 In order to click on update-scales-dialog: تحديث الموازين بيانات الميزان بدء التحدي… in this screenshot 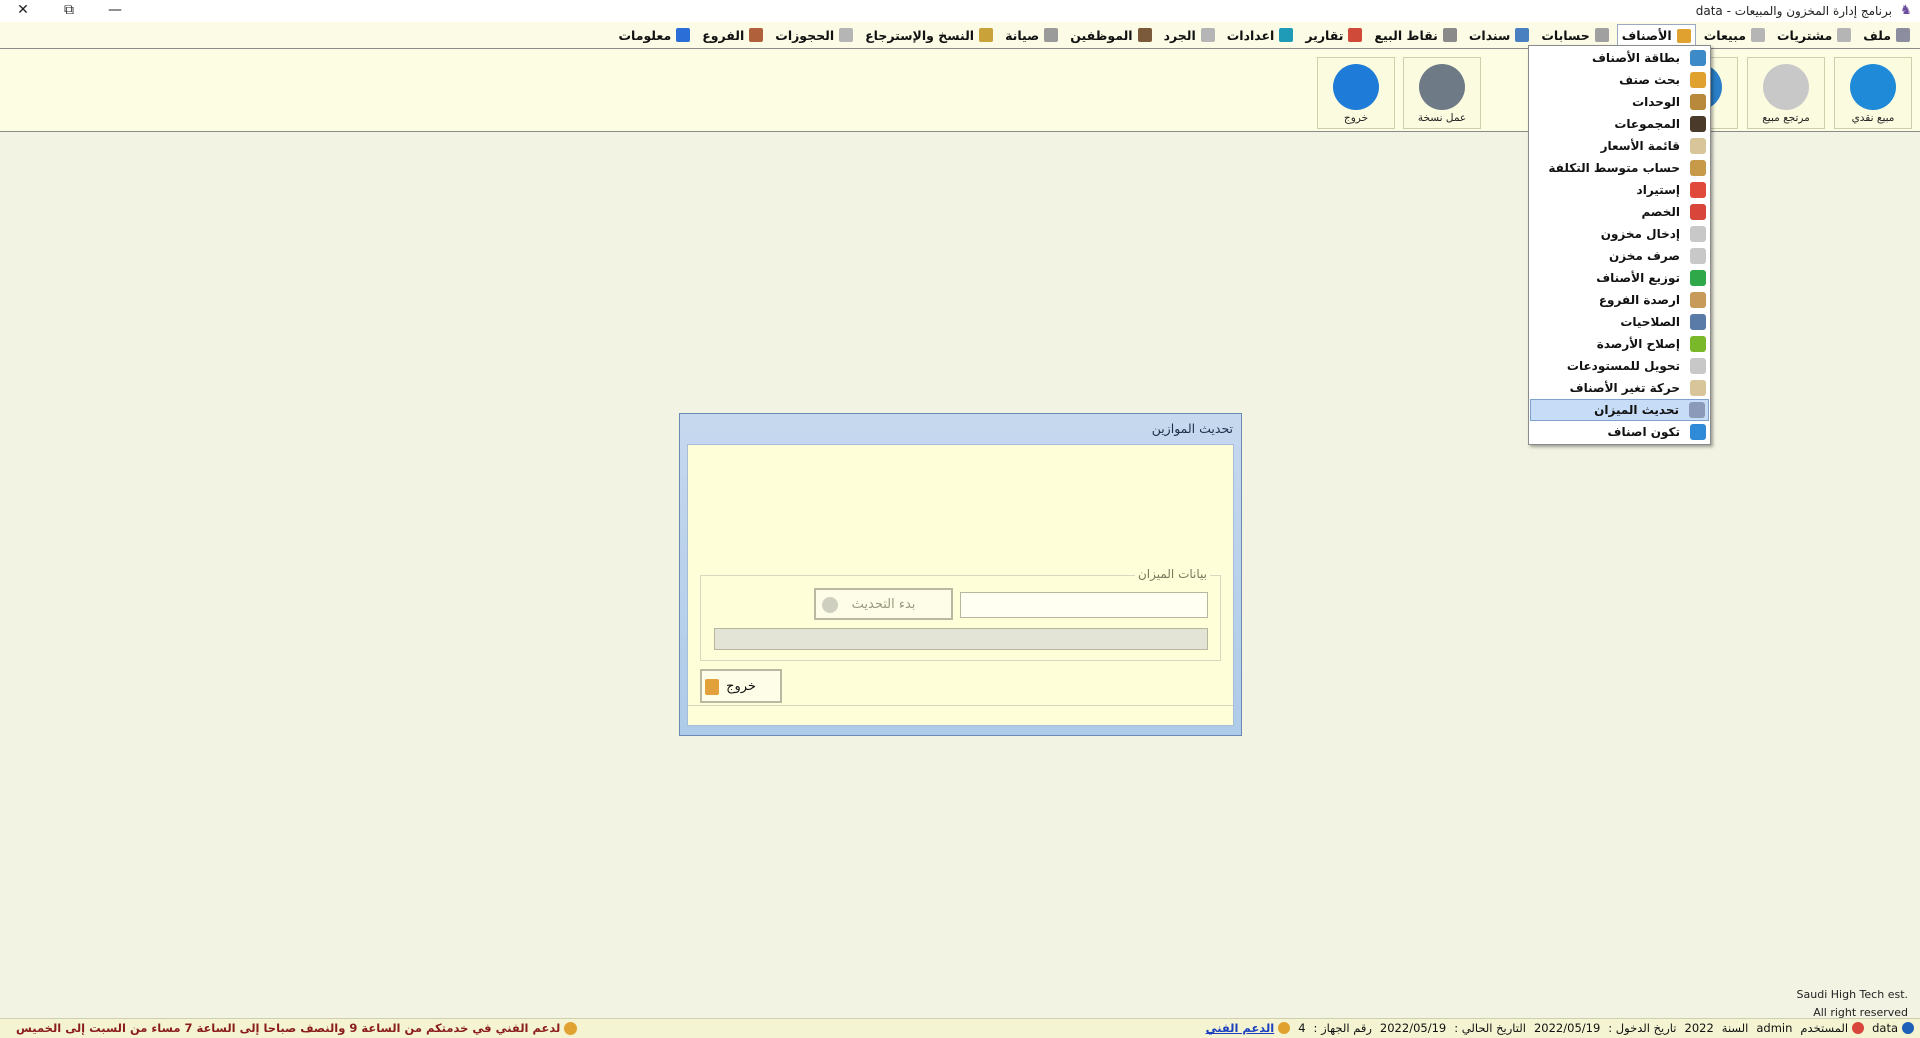, I will do `click(960, 574)`.